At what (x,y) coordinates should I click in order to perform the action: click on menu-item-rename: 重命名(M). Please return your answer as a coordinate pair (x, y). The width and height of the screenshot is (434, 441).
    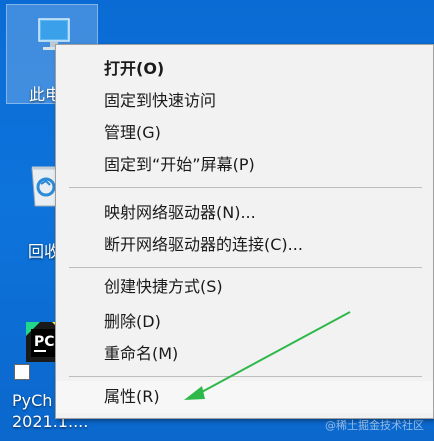
    Looking at the image, I should click on (244, 354).